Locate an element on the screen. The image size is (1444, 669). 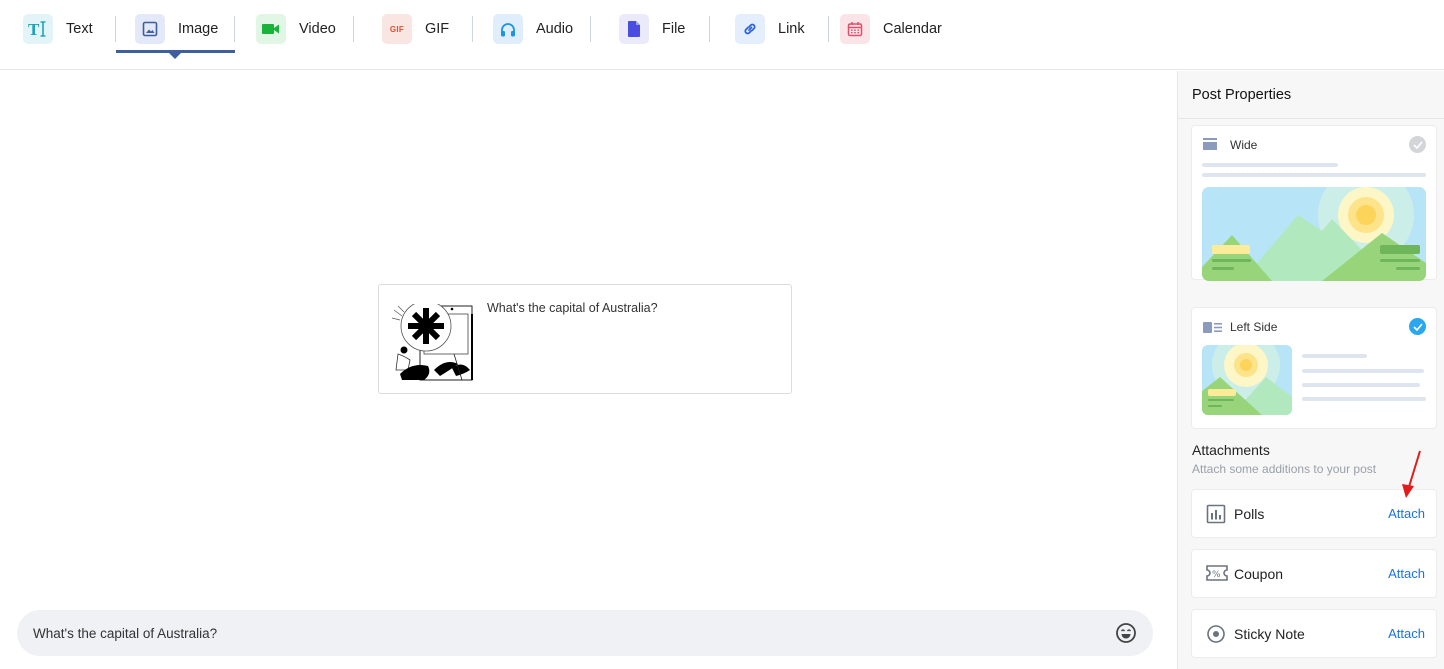
tab-text: T Text is located at coordinates (58, 29).